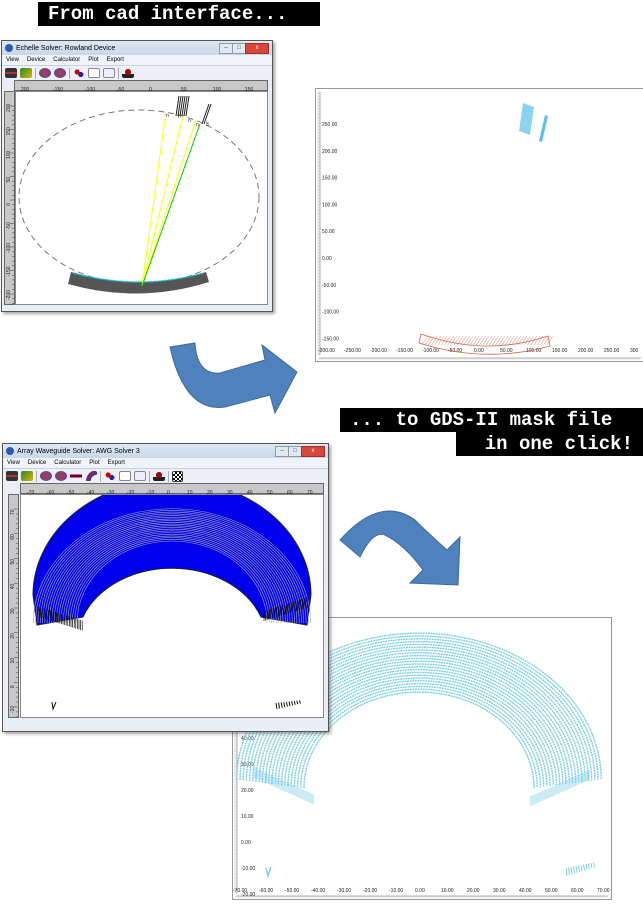 The height and width of the screenshot is (904, 643). What do you see at coordinates (499, 891) in the screenshot?
I see `x-tick-label: 30.00` at bounding box center [499, 891].